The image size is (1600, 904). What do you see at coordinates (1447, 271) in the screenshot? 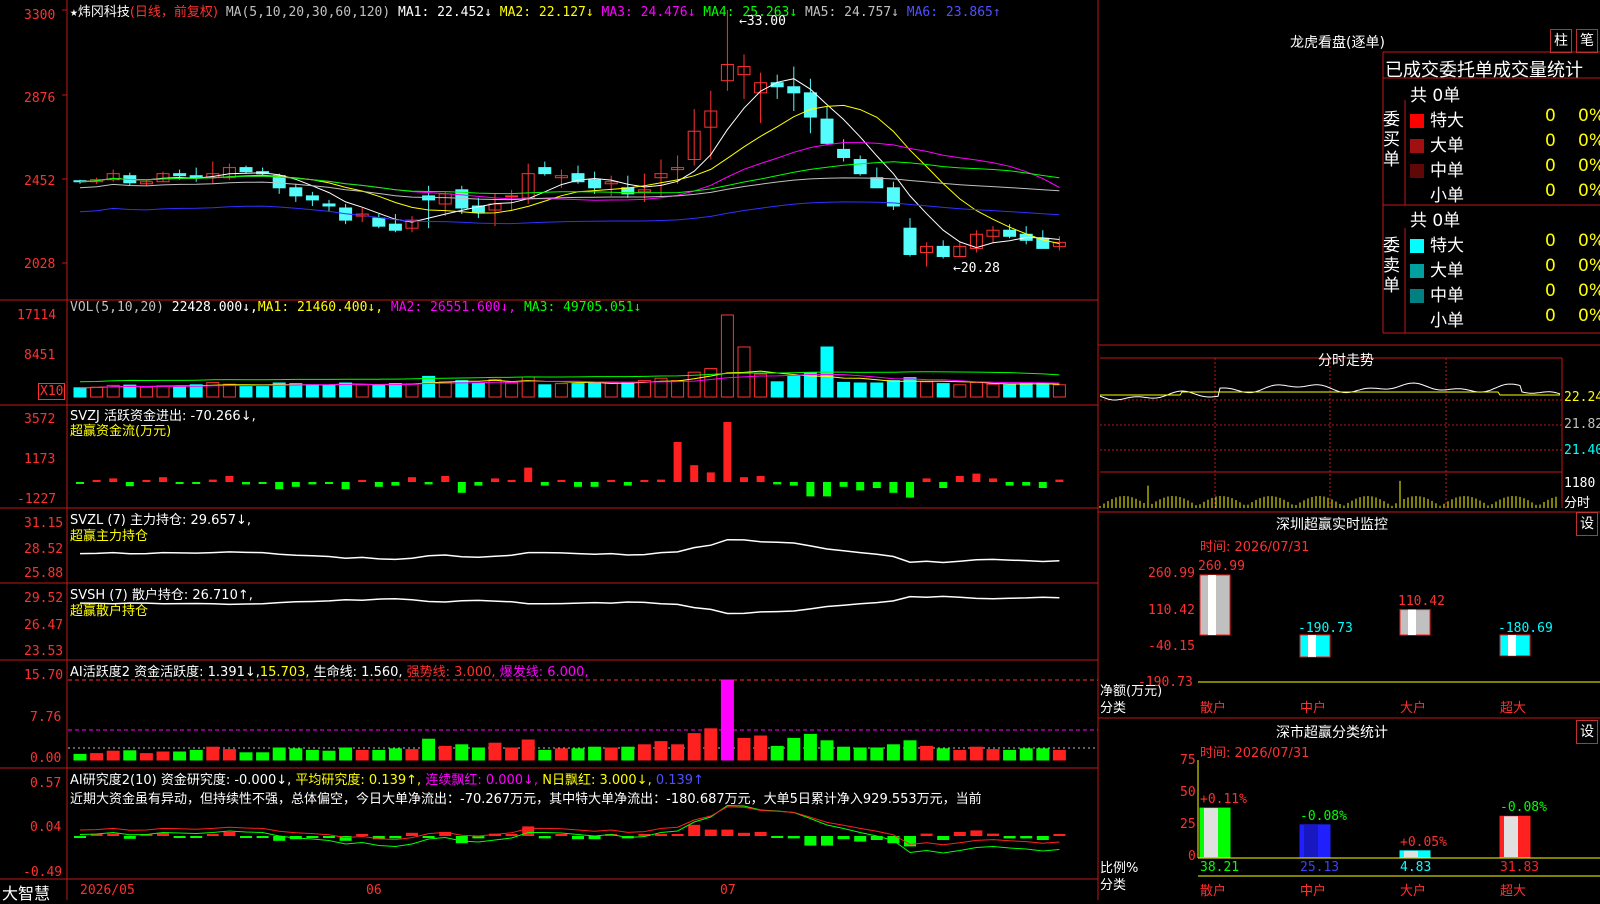
I see `row-name: 大单` at bounding box center [1447, 271].